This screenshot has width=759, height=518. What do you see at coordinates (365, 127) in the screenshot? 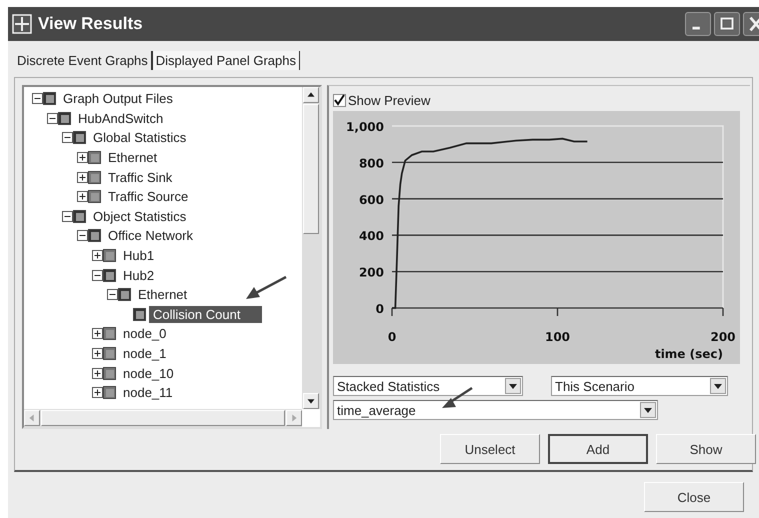
I see `y-tick-label: 1,000` at bounding box center [365, 127].